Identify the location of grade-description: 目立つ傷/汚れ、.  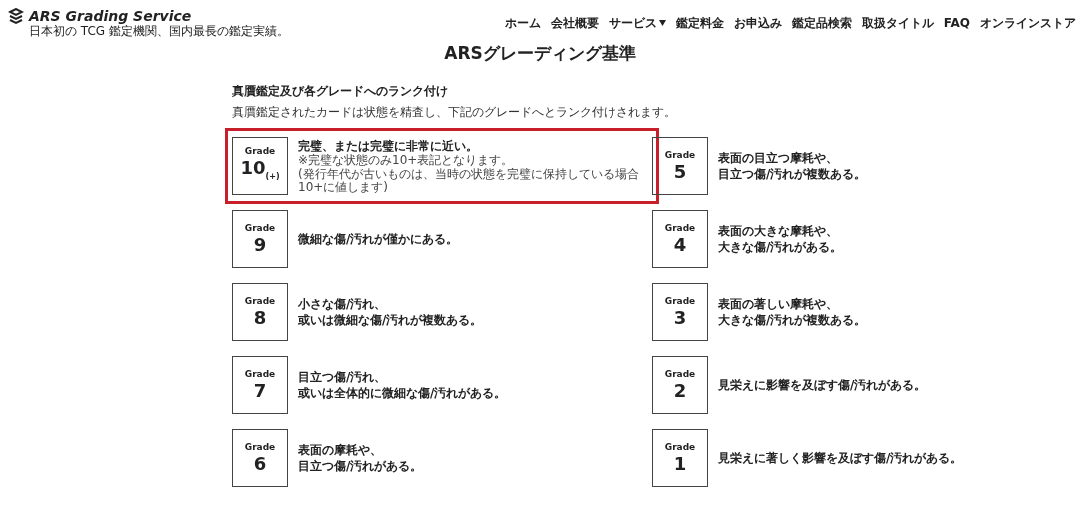
(343, 377).